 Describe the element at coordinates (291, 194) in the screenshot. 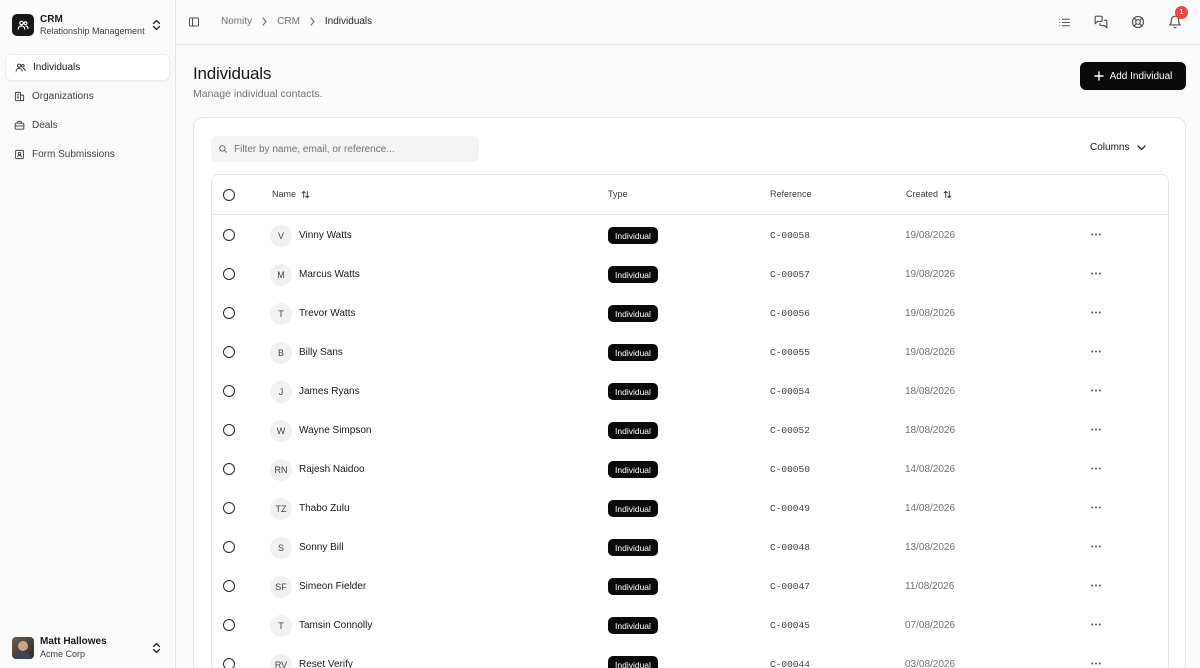

I see `column-header-name: Name` at that location.